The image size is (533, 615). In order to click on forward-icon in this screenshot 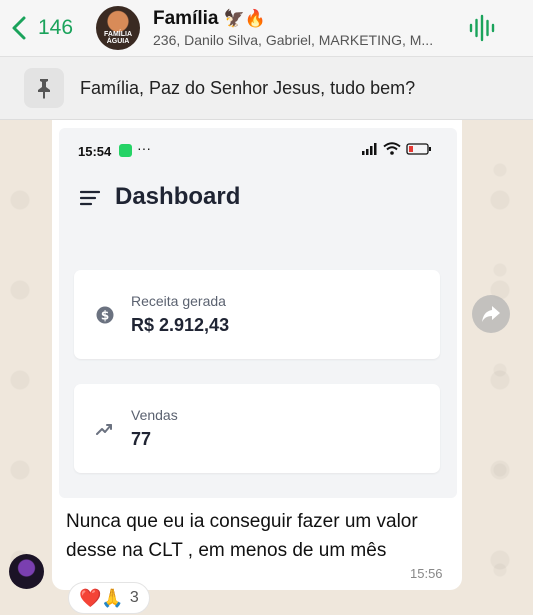, I will do `click(491, 314)`.